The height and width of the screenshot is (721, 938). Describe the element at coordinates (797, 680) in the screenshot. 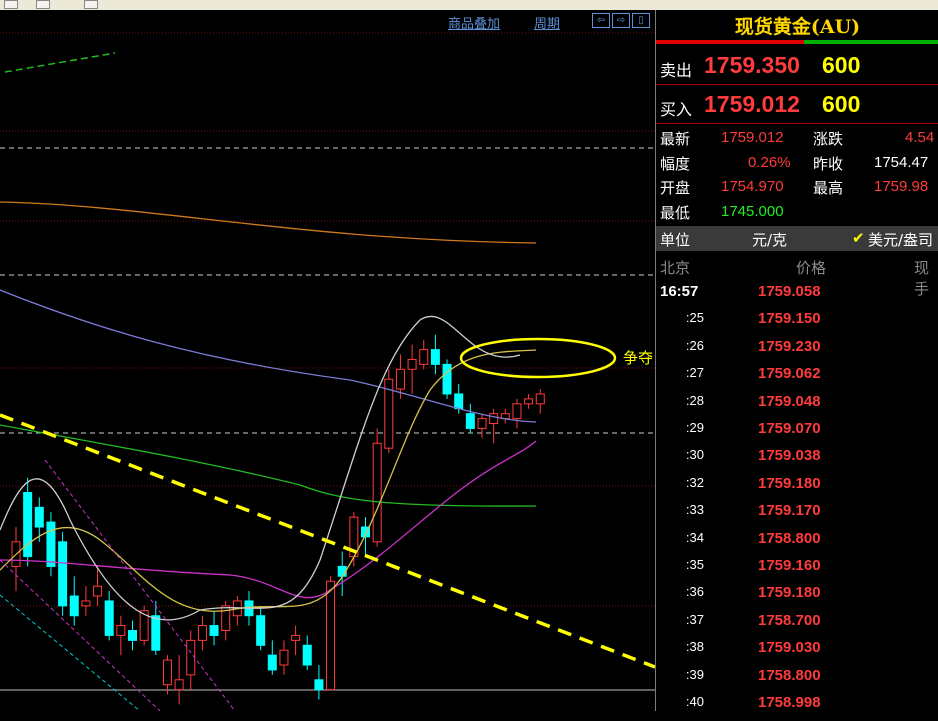

I see `tick-row: :39 1758.800` at that location.